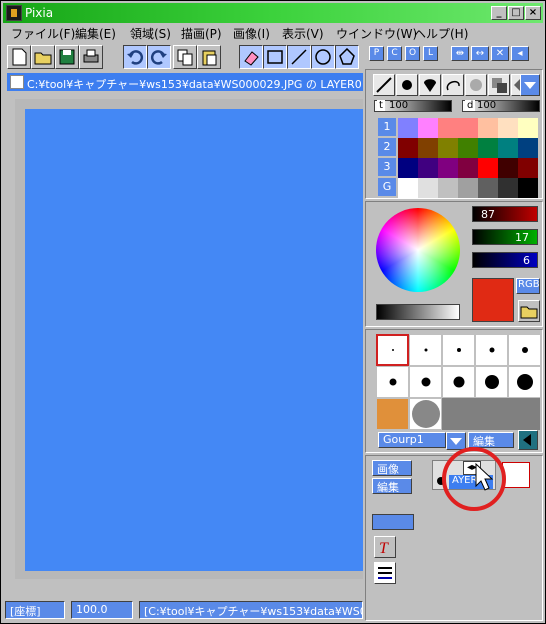 The height and width of the screenshot is (624, 546). I want to click on paste-icon, so click(209, 57).